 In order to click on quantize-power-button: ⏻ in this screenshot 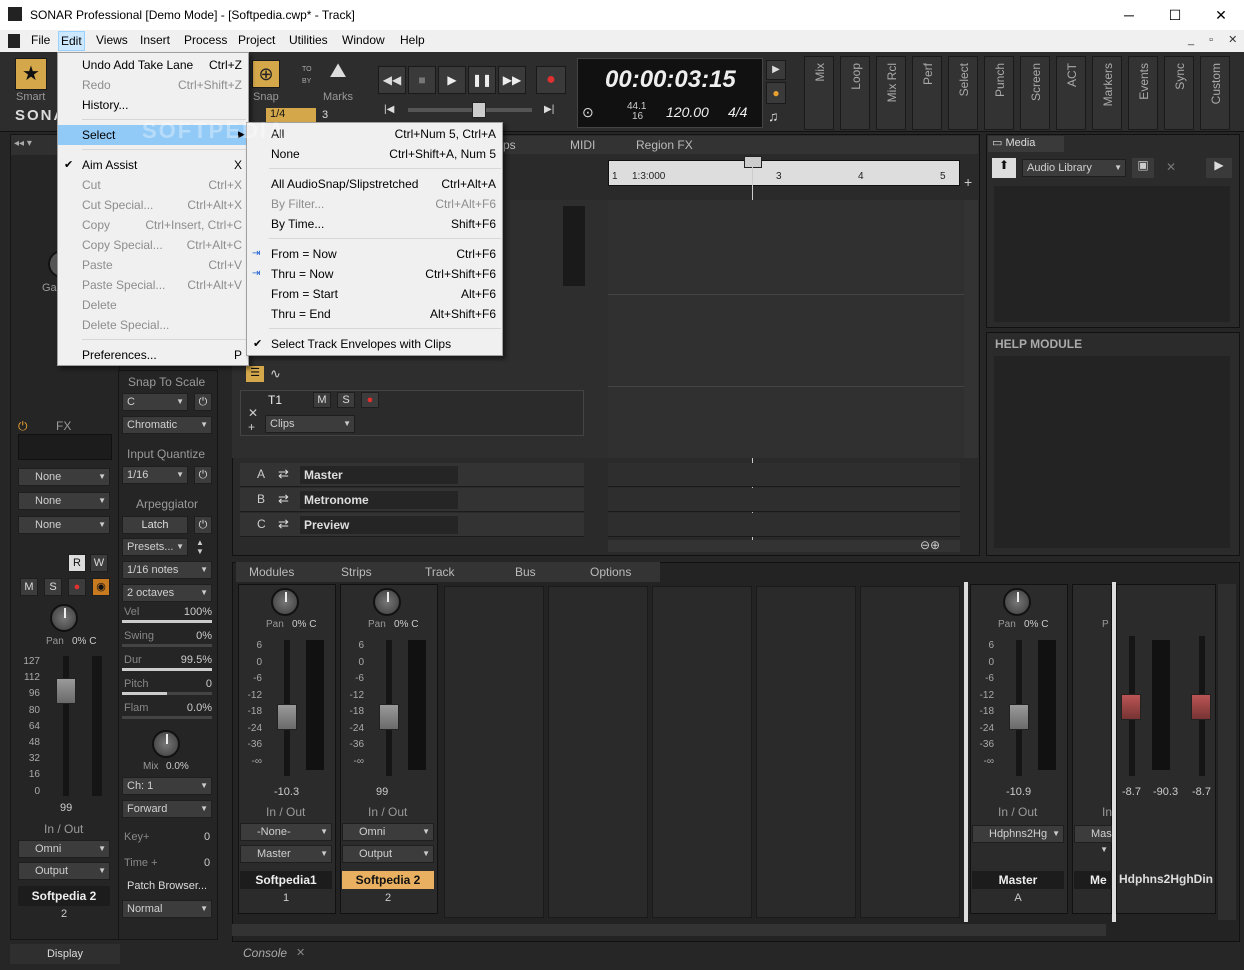, I will do `click(203, 475)`.